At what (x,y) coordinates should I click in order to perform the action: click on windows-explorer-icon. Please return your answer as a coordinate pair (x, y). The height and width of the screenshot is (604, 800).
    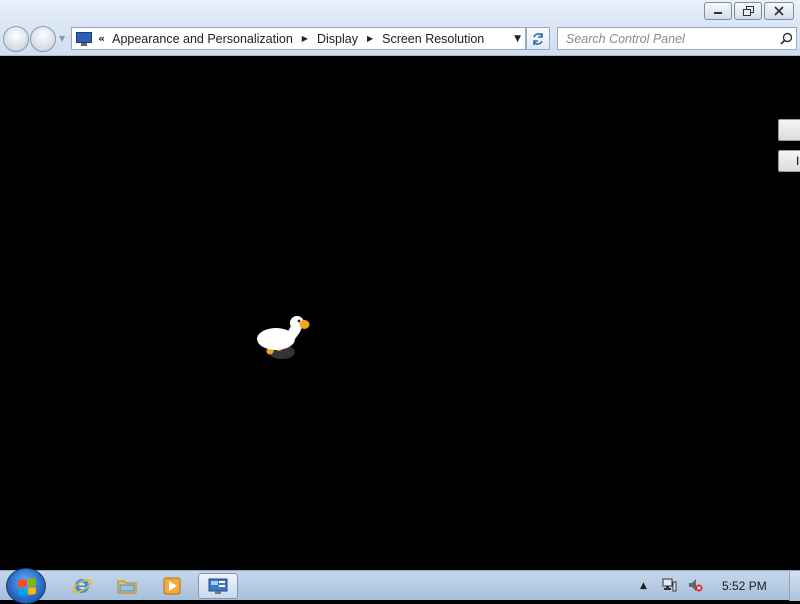
    Looking at the image, I should click on (127, 587).